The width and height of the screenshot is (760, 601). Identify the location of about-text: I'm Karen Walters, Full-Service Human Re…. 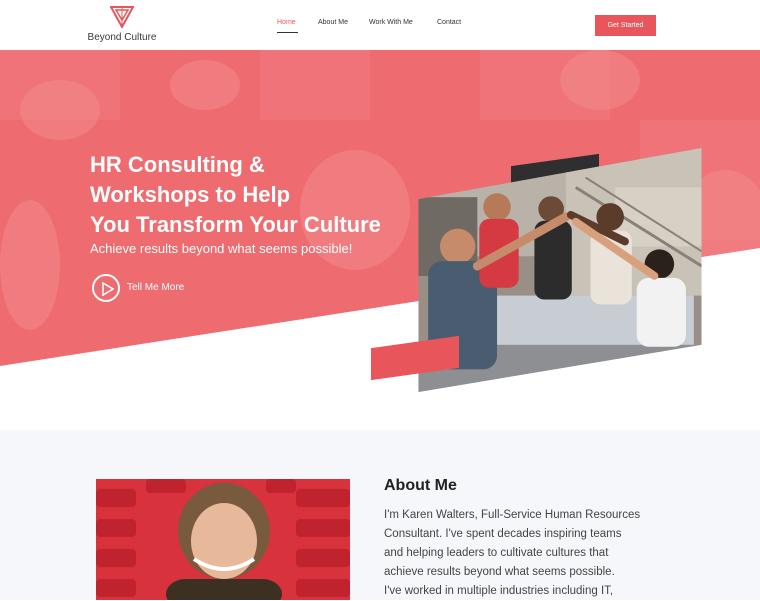
(524, 553).